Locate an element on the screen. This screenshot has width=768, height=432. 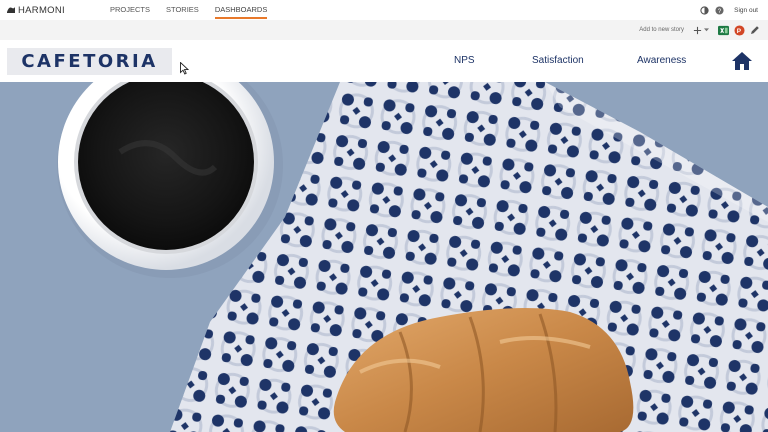
powerpoint-icon: P is located at coordinates (739, 30).